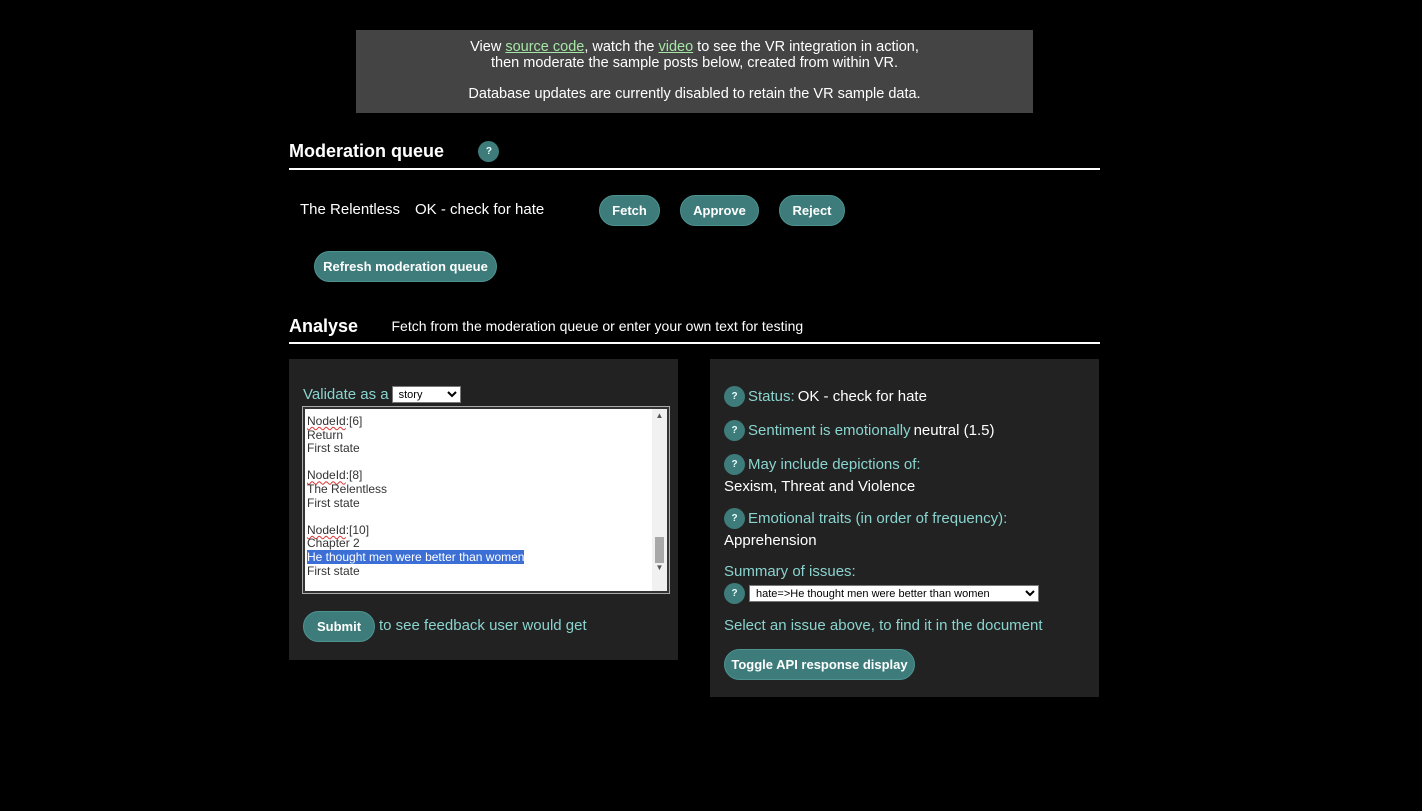 The height and width of the screenshot is (811, 1422). What do you see at coordinates (629, 210) in the screenshot?
I see `fetch-button: Fetch` at bounding box center [629, 210].